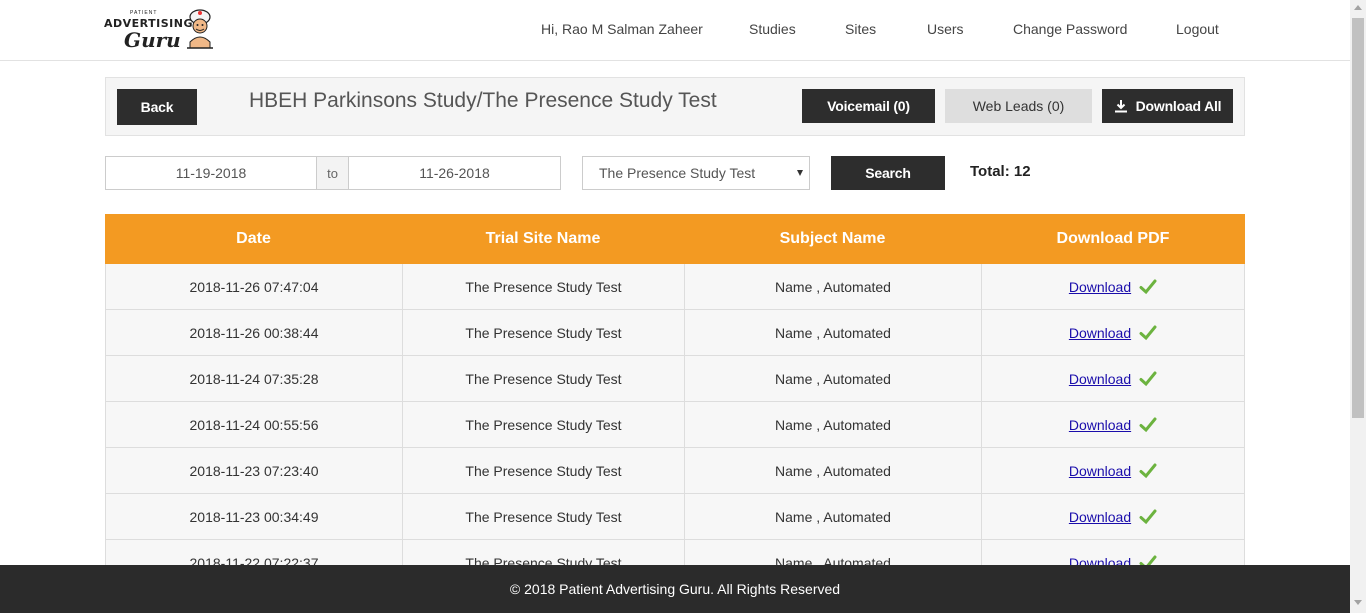 Image resolution: width=1366 pixels, height=613 pixels. Describe the element at coordinates (543, 238) in the screenshot. I see `header-trial-site: Trial Site Name` at that location.